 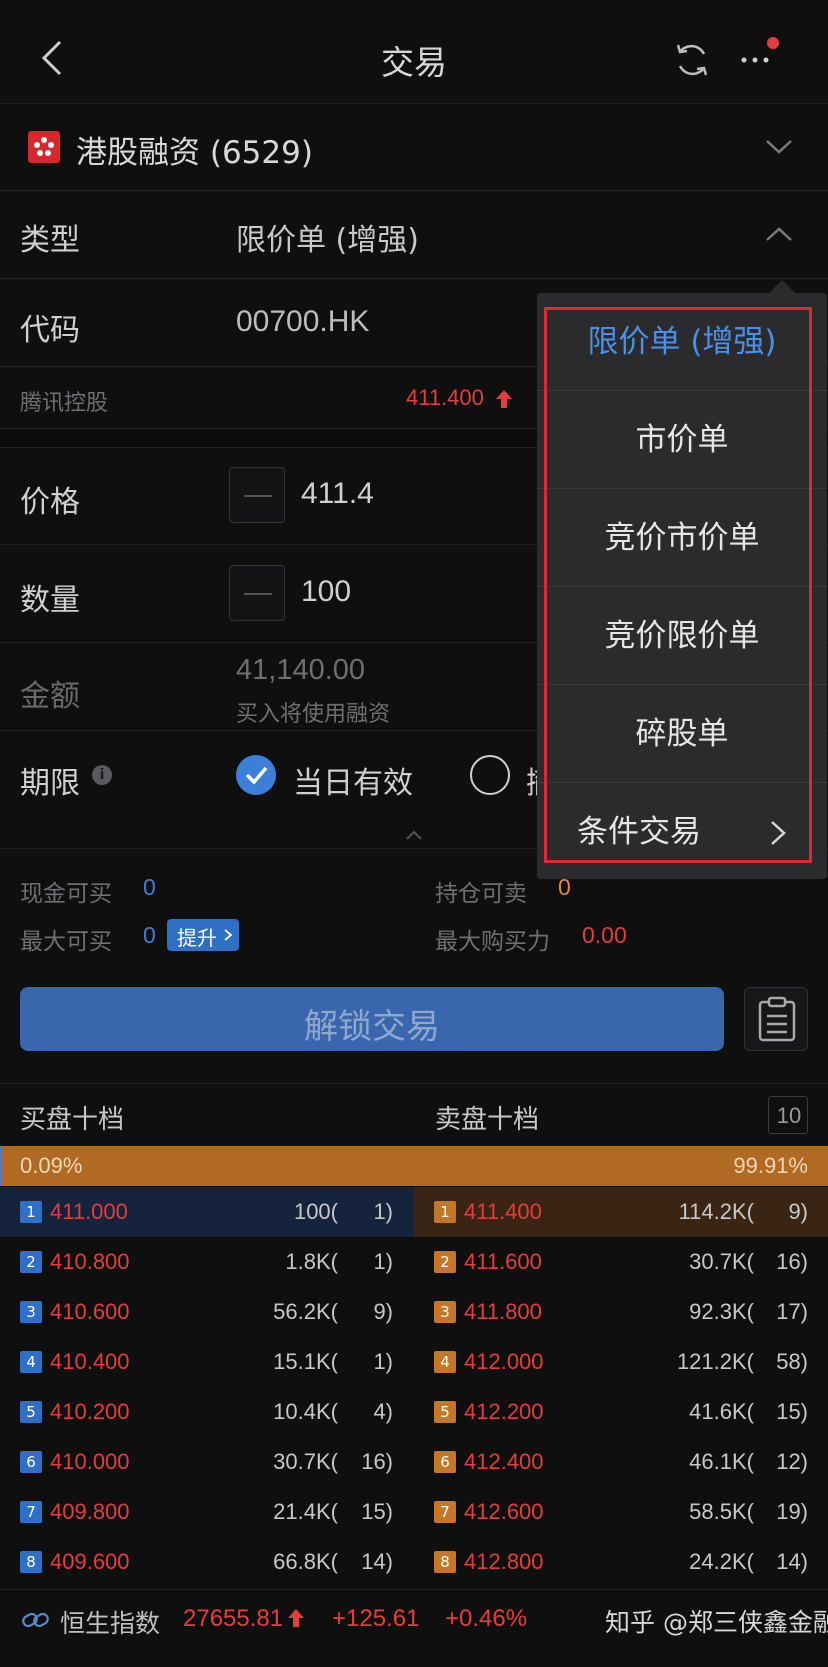 I want to click on qty-decrement-button, so click(x=257, y=593).